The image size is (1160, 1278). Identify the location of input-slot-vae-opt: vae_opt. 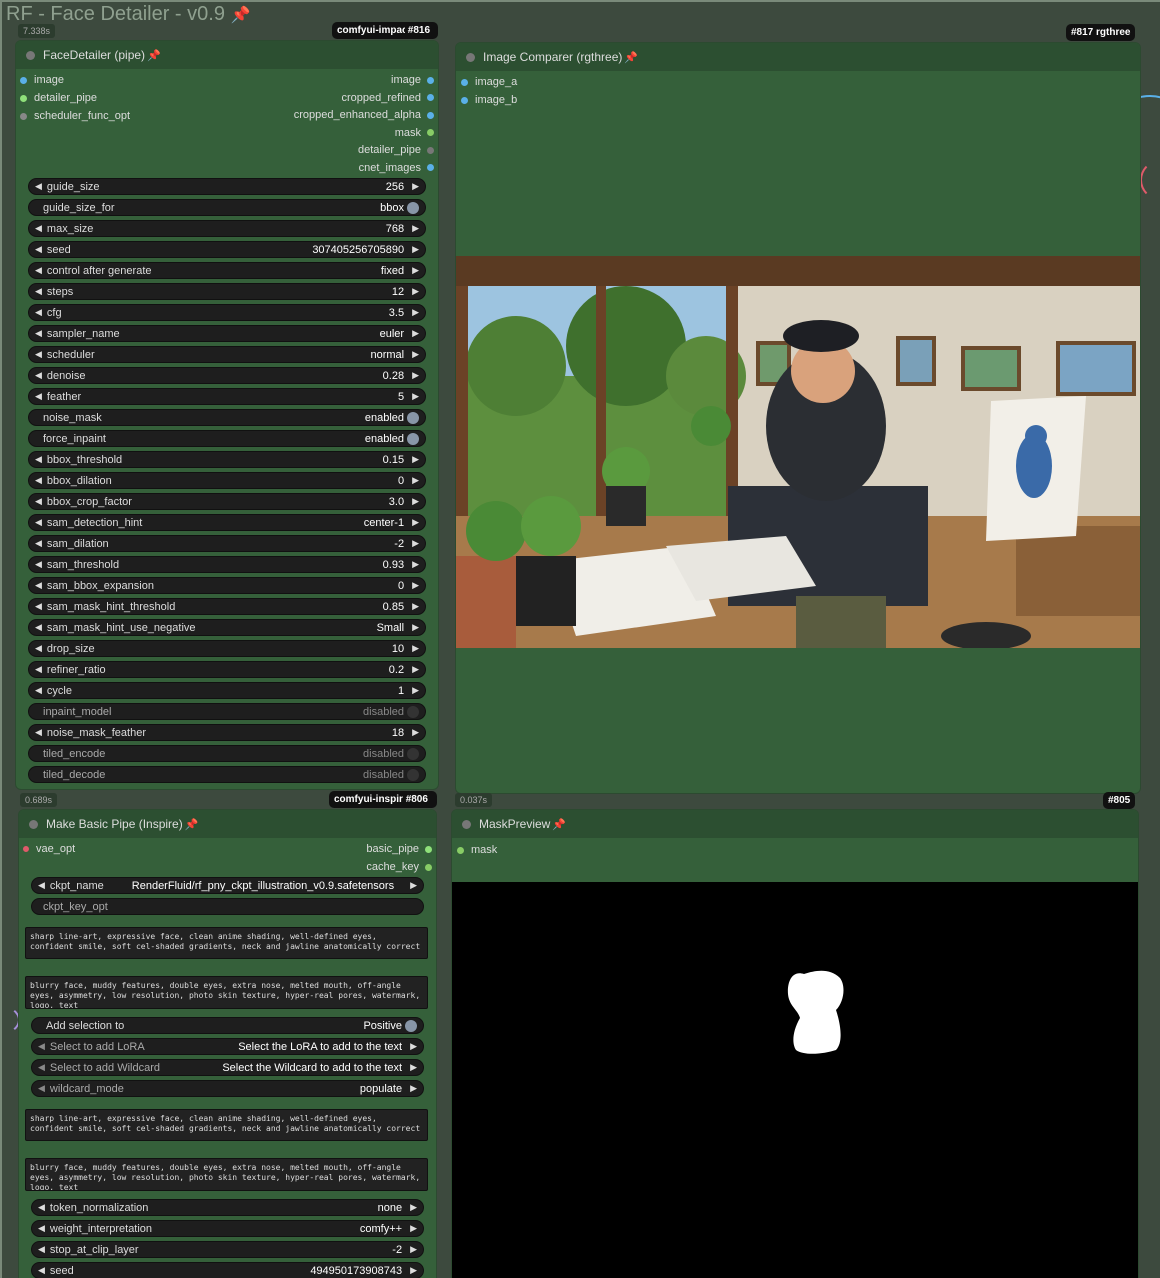
(49, 849).